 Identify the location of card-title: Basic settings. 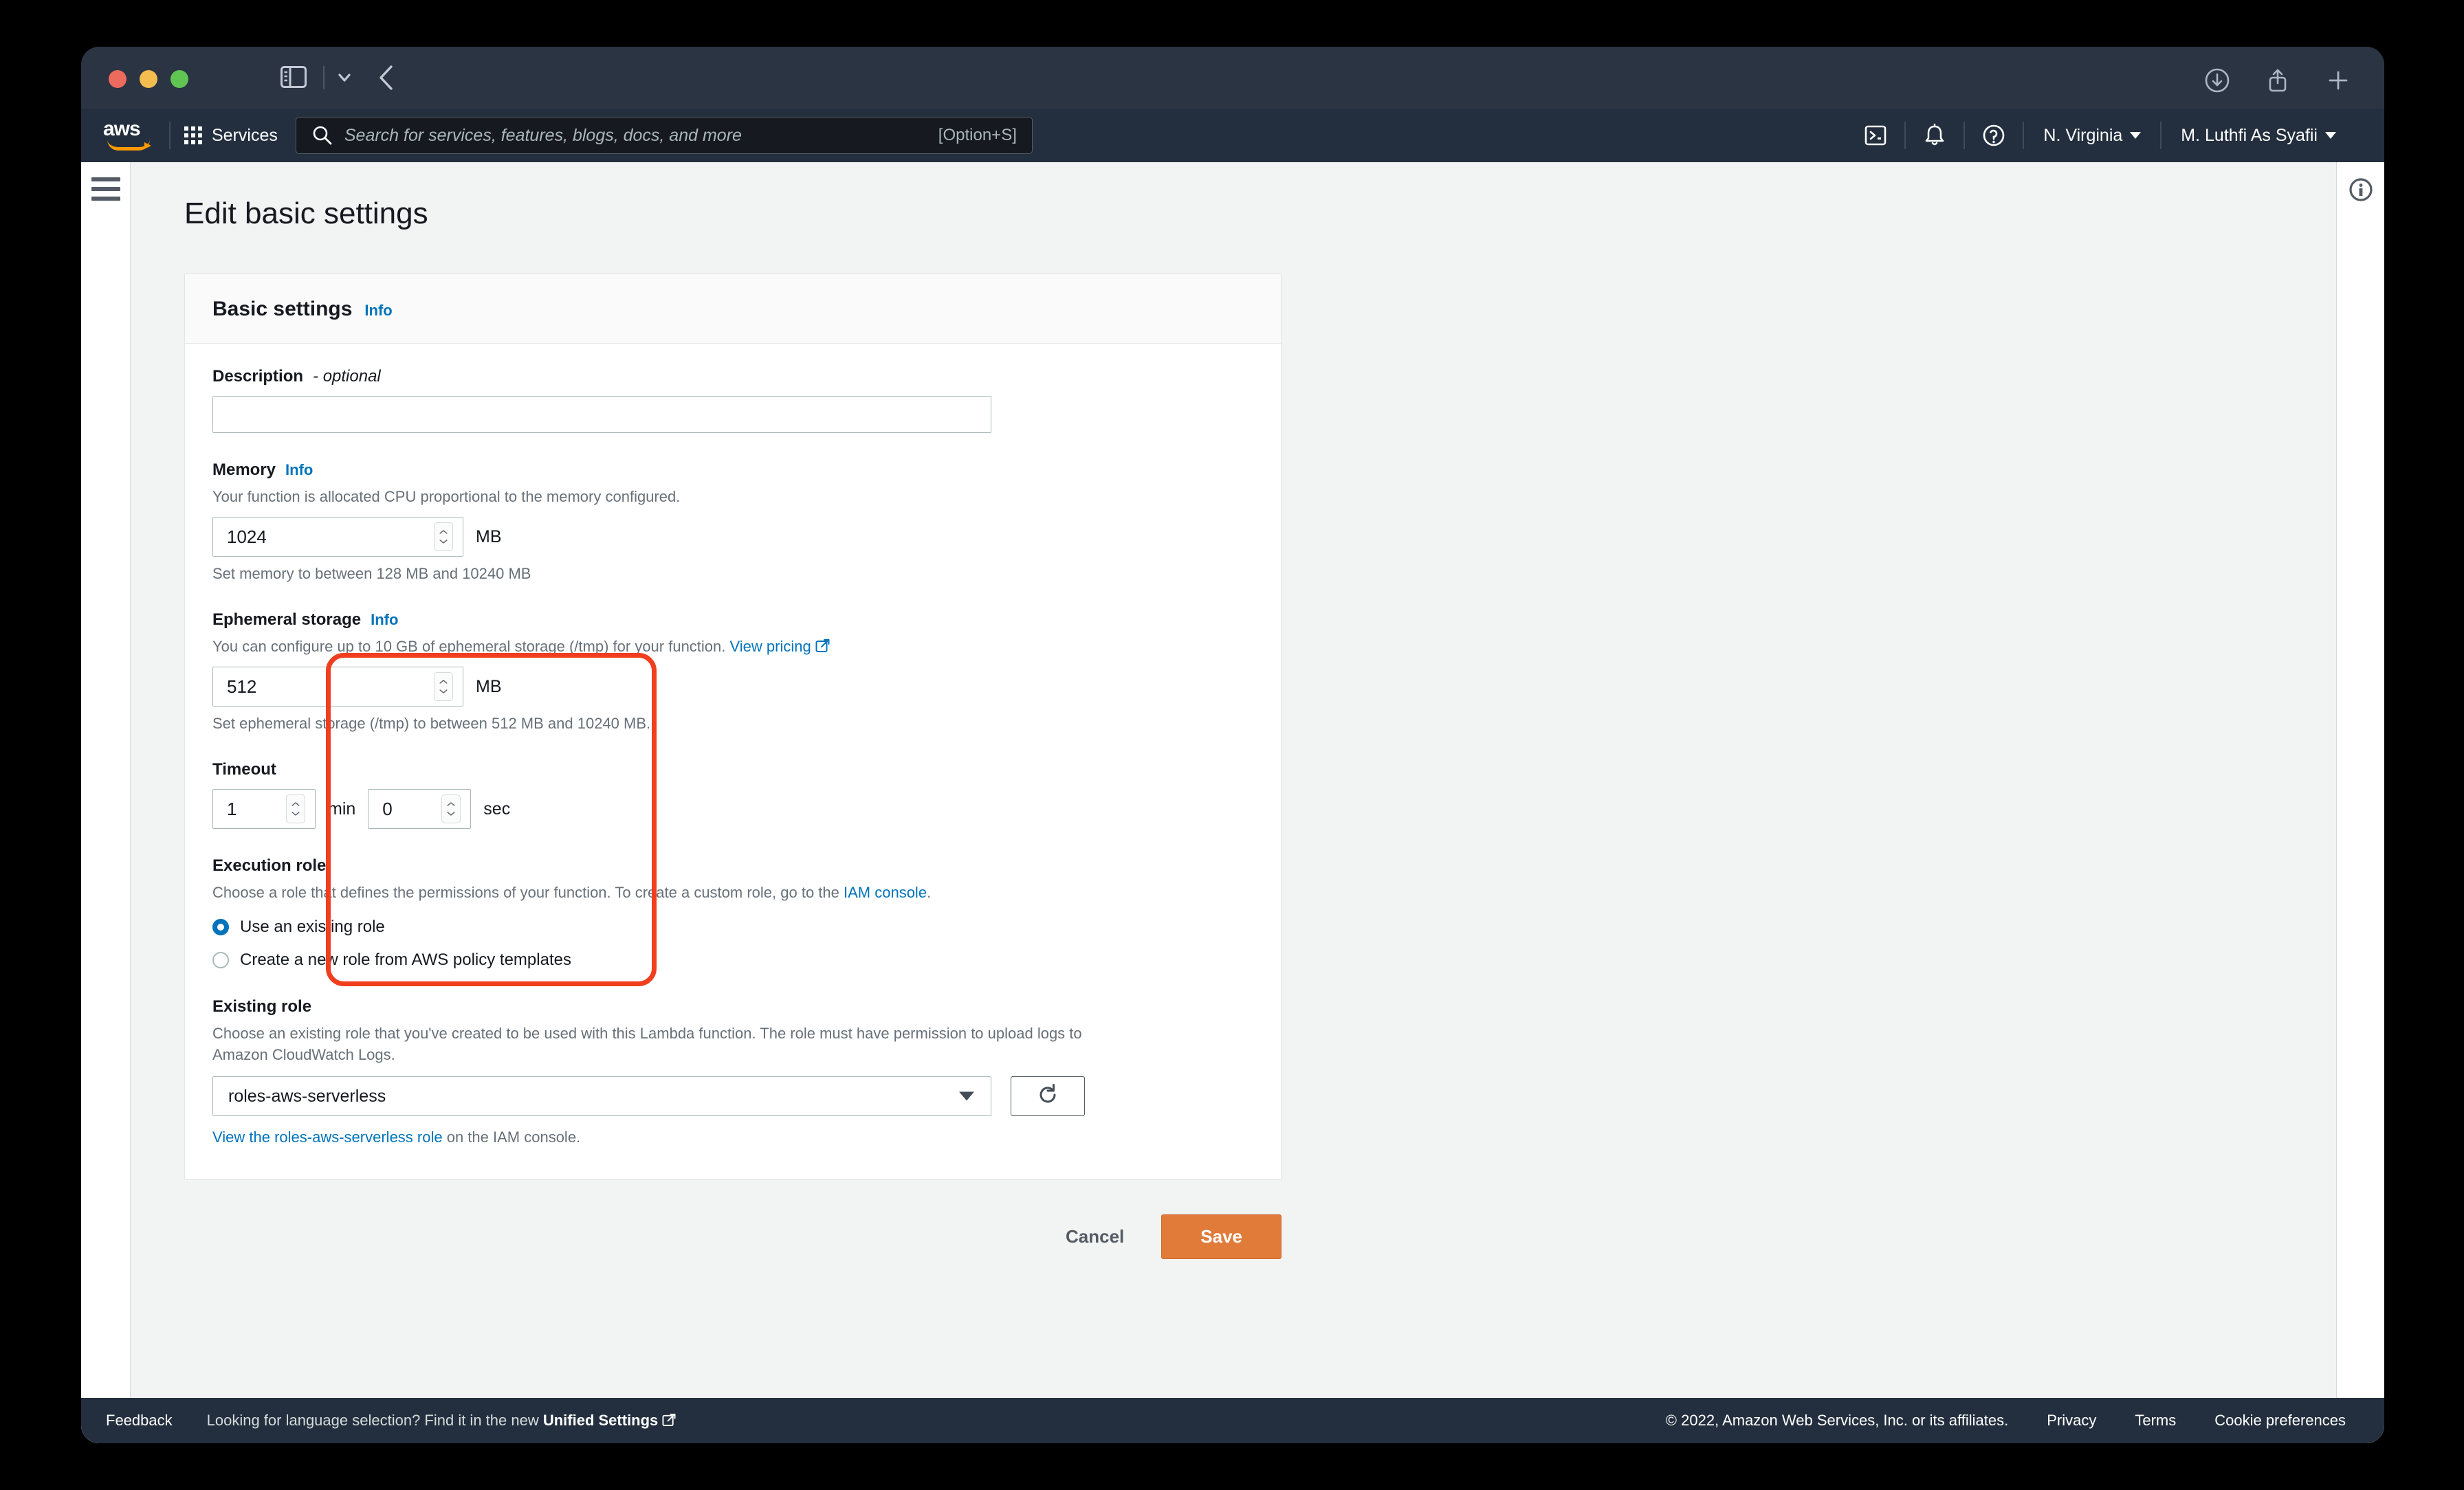
(282, 309).